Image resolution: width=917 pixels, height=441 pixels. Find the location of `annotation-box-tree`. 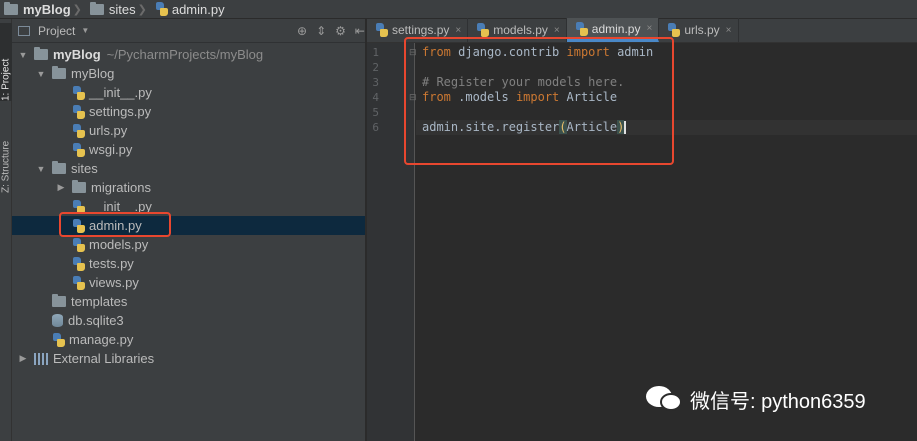

annotation-box-tree is located at coordinates (115, 224).